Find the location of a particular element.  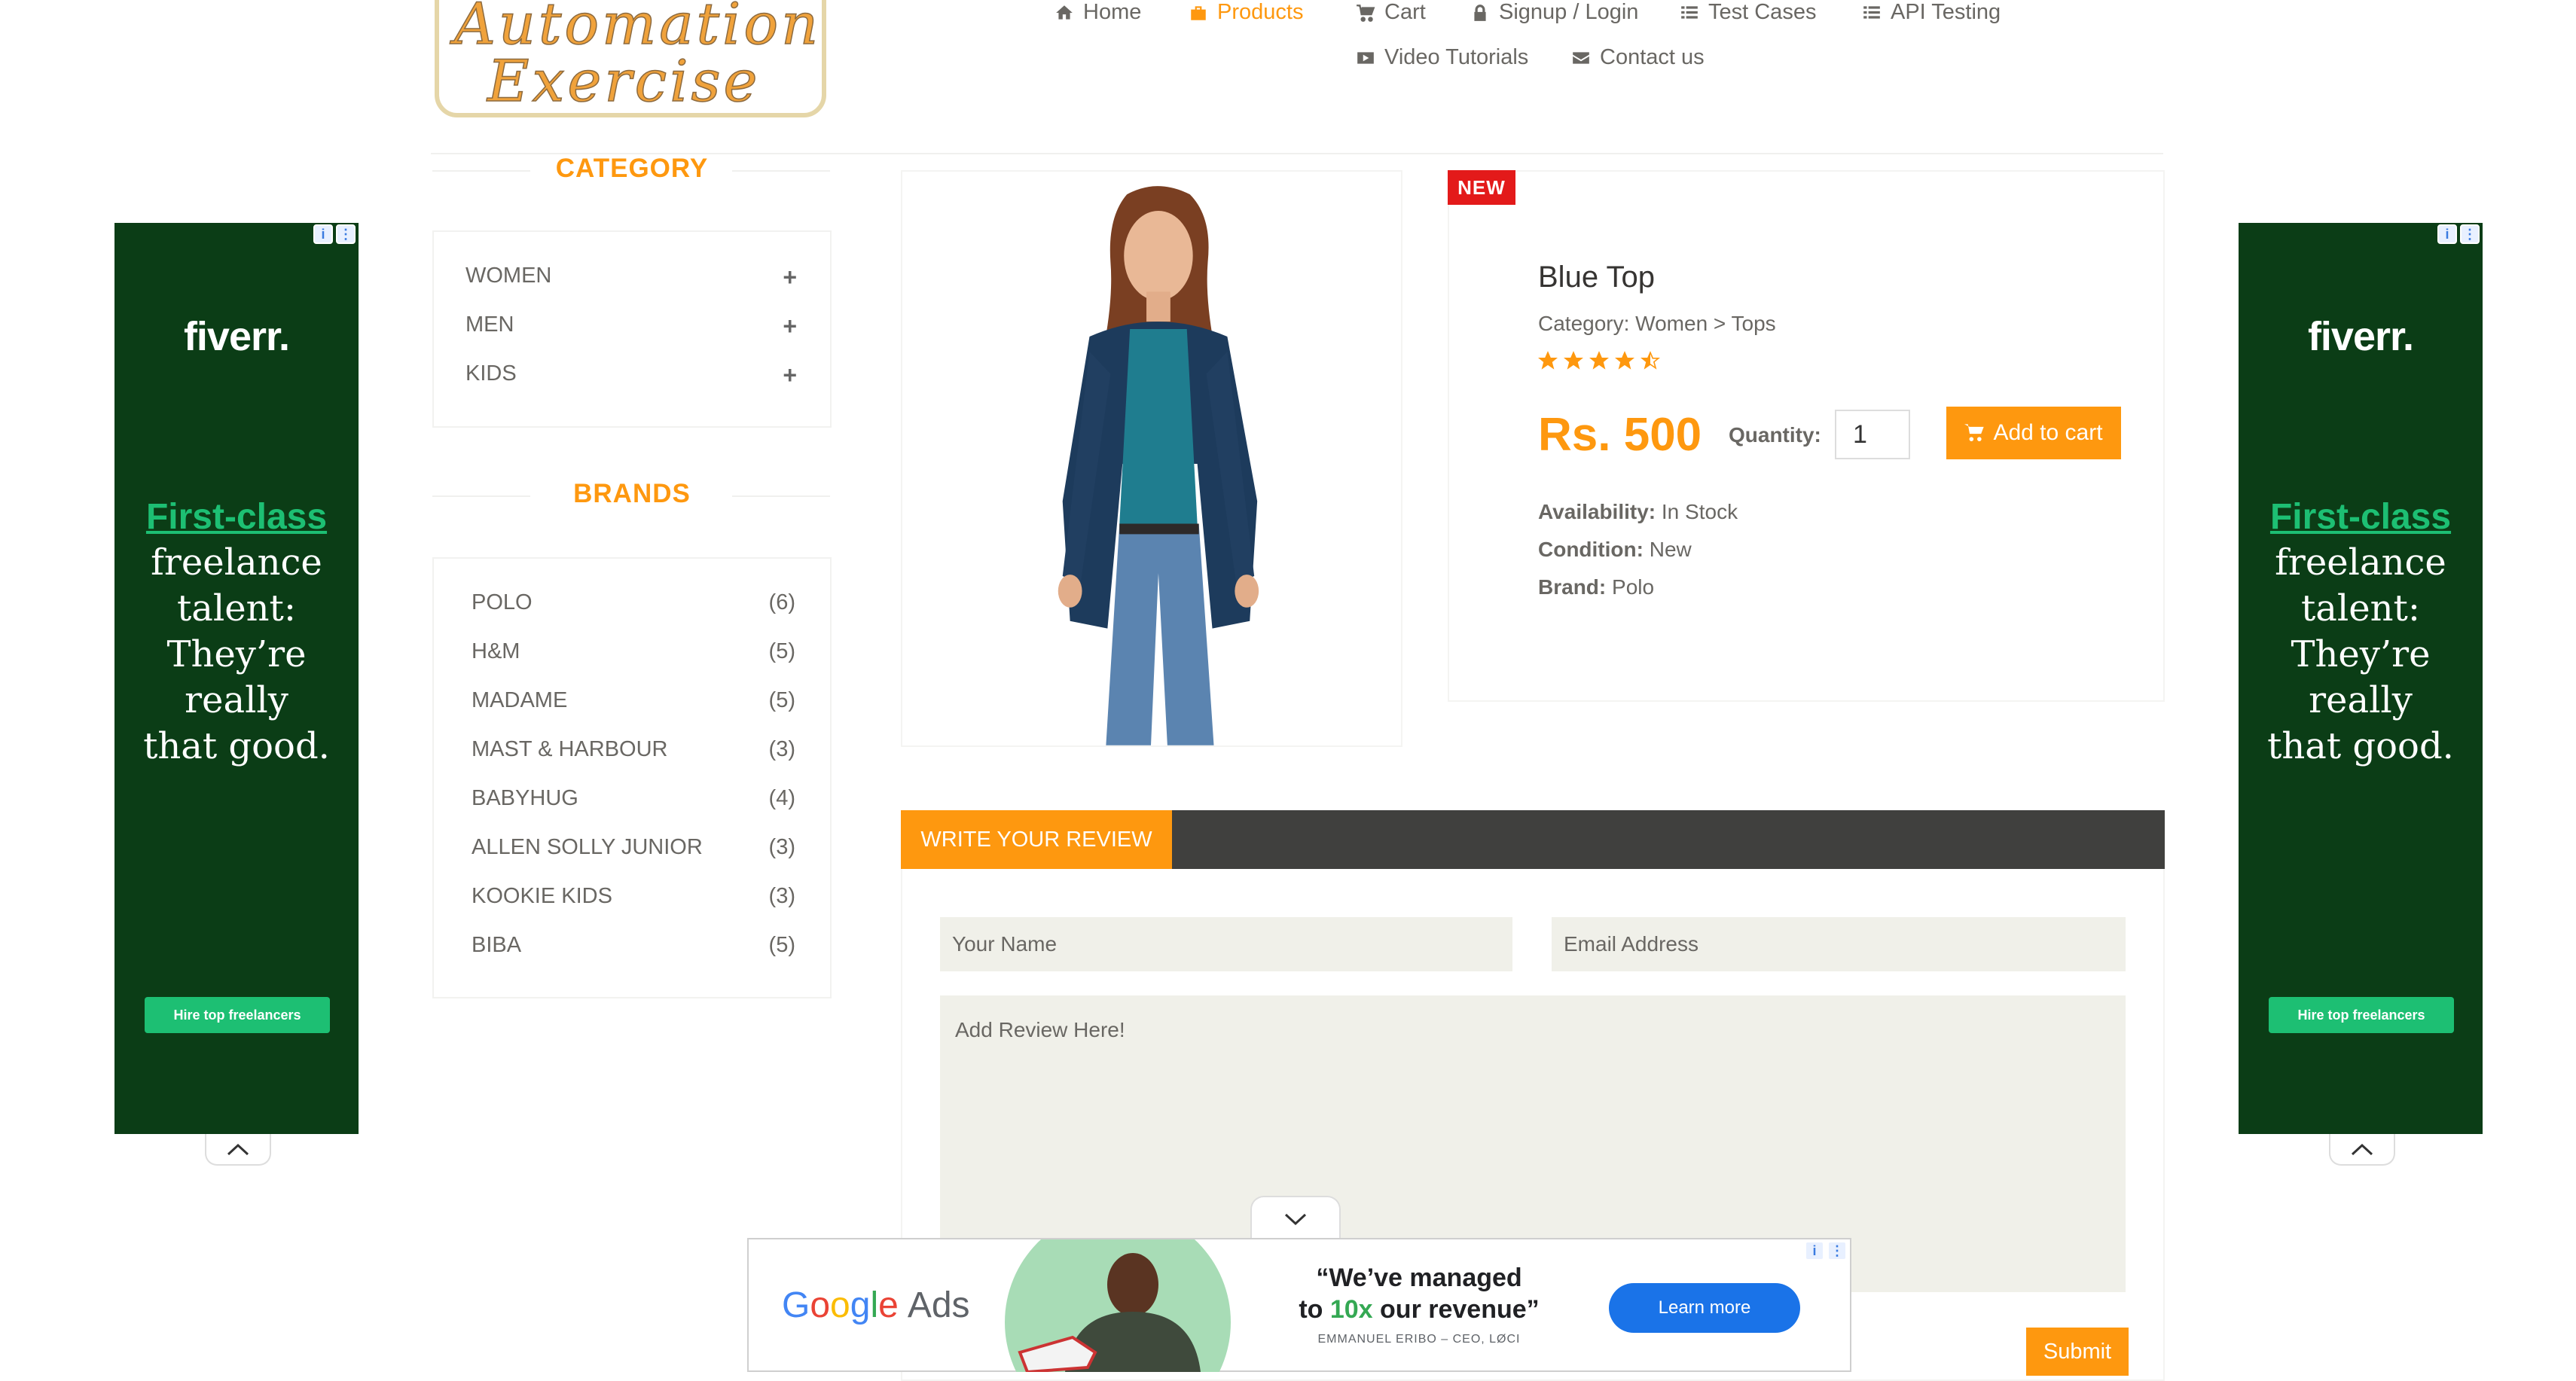

brand-item: BIBA (5) is located at coordinates (634, 945).